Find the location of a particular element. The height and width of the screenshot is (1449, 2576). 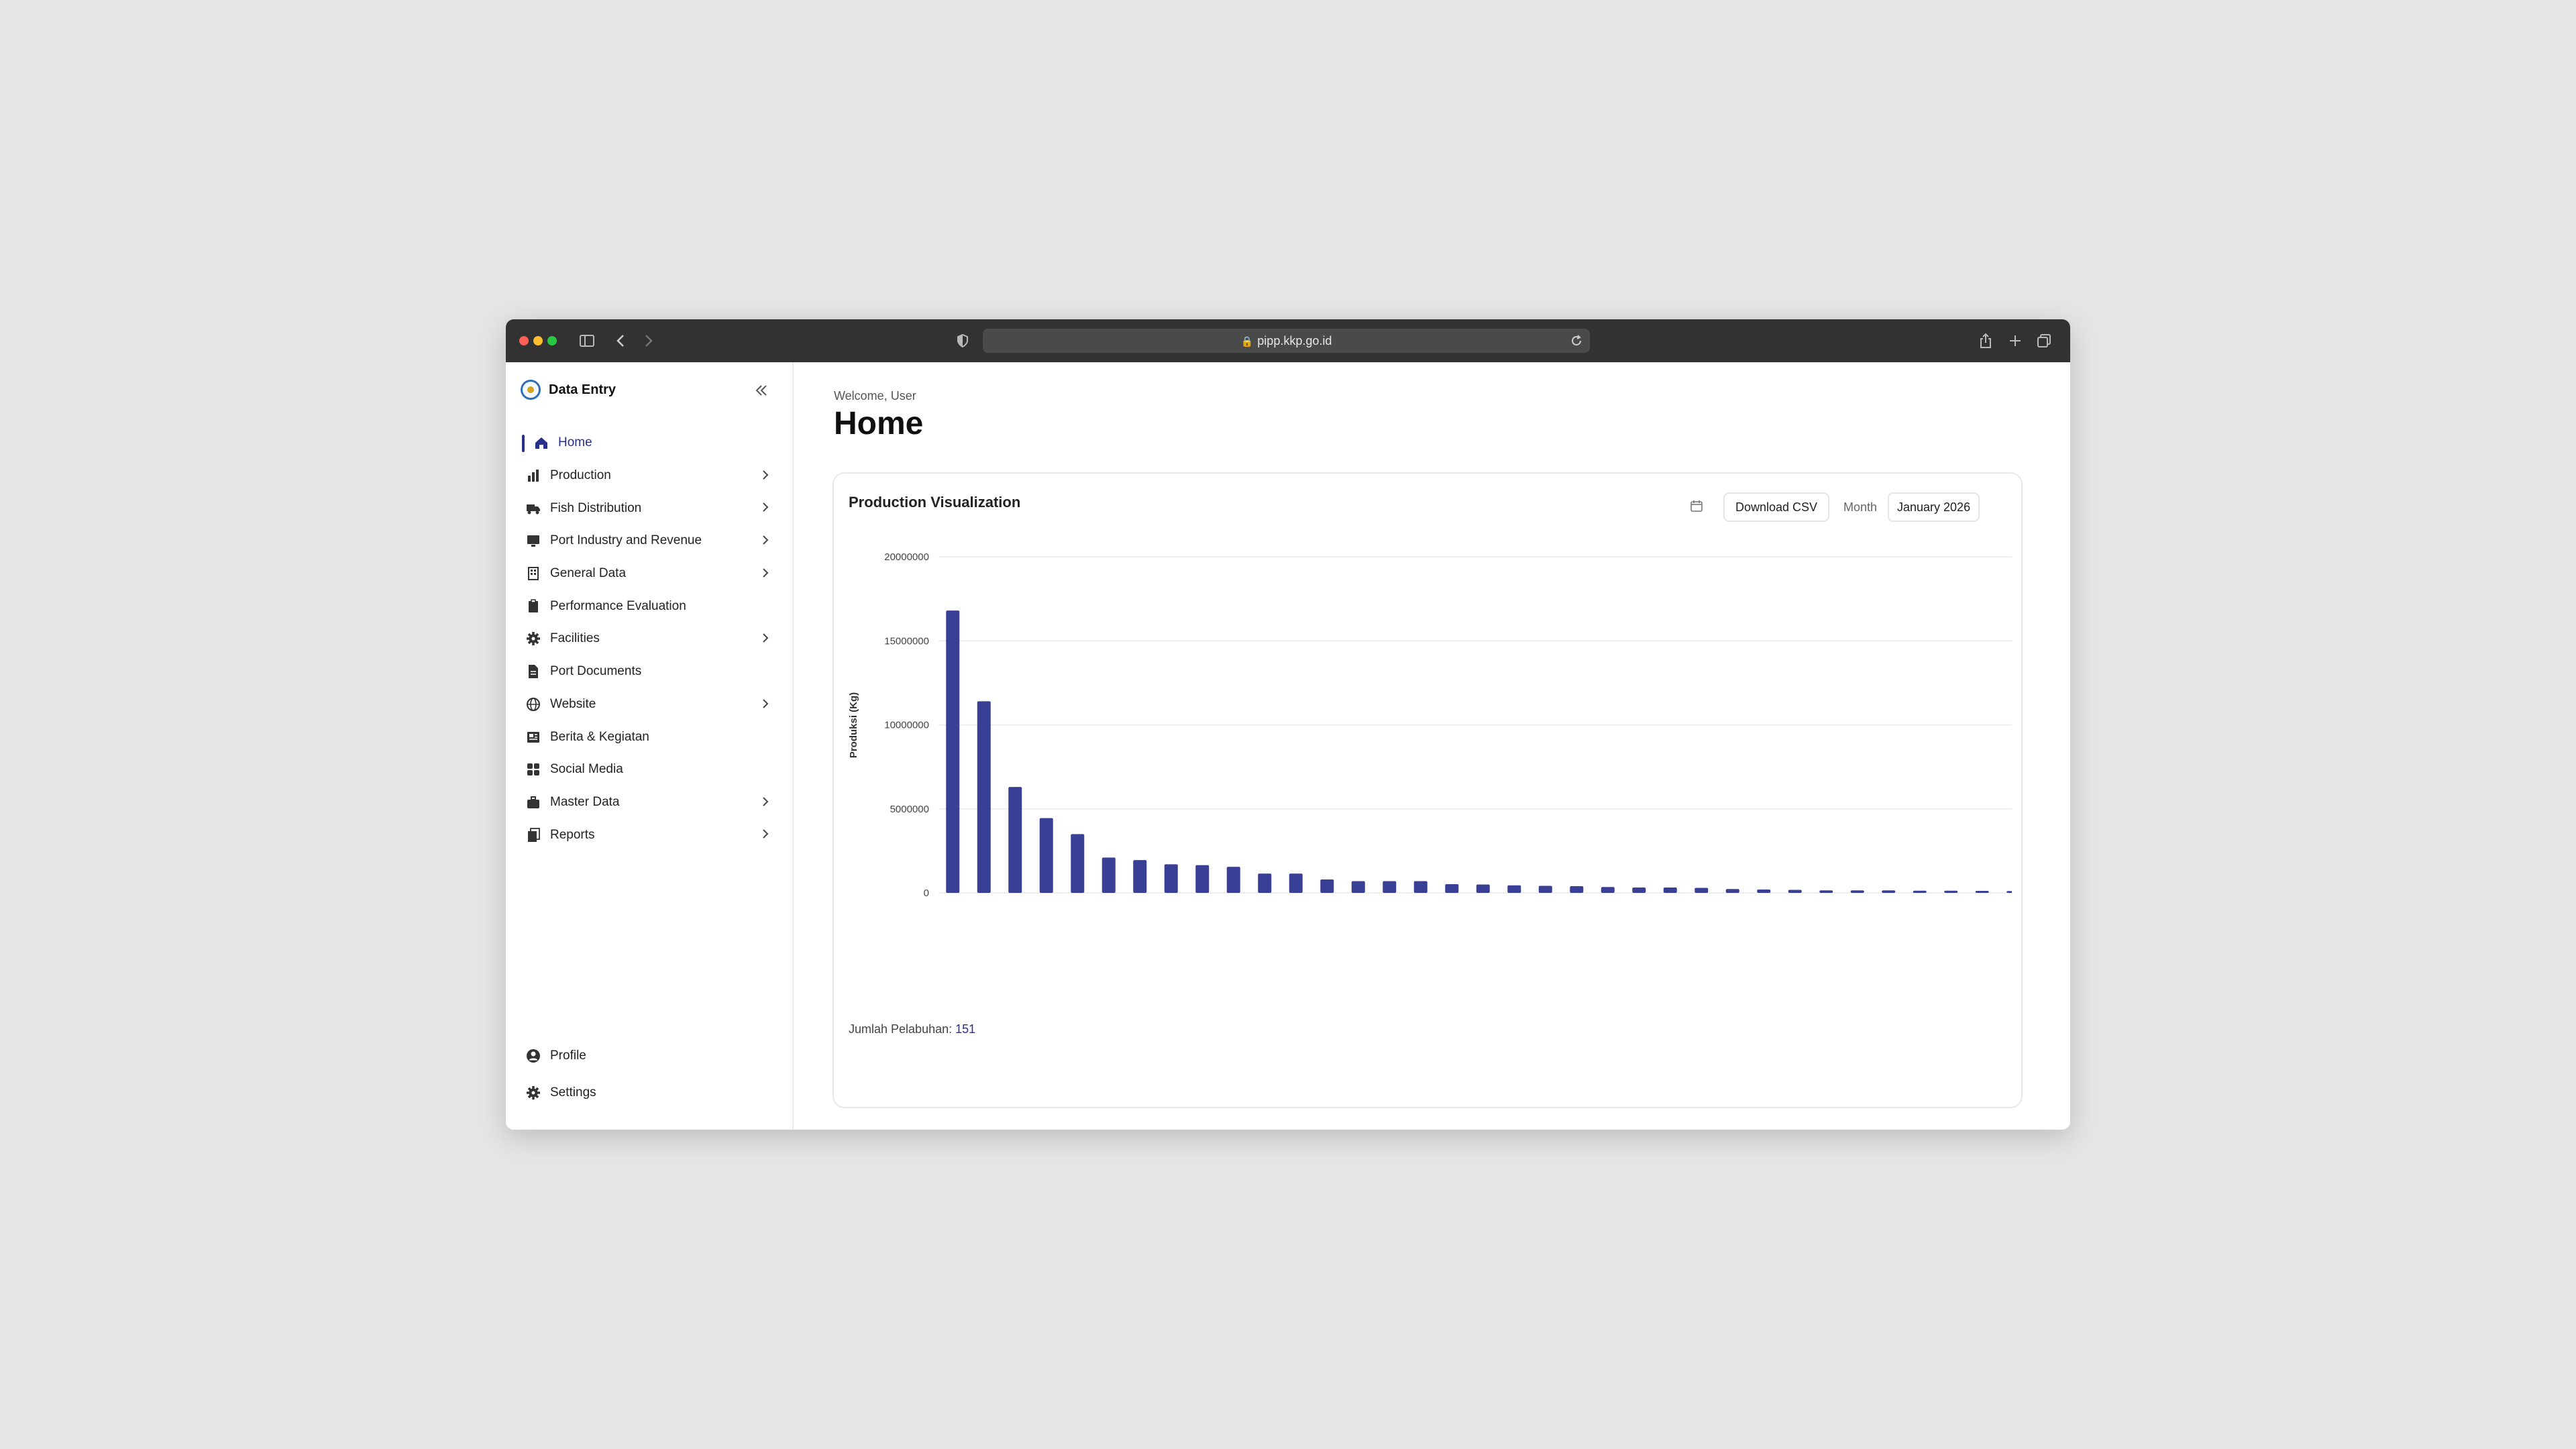

minimize-window-button is located at coordinates (538, 340).